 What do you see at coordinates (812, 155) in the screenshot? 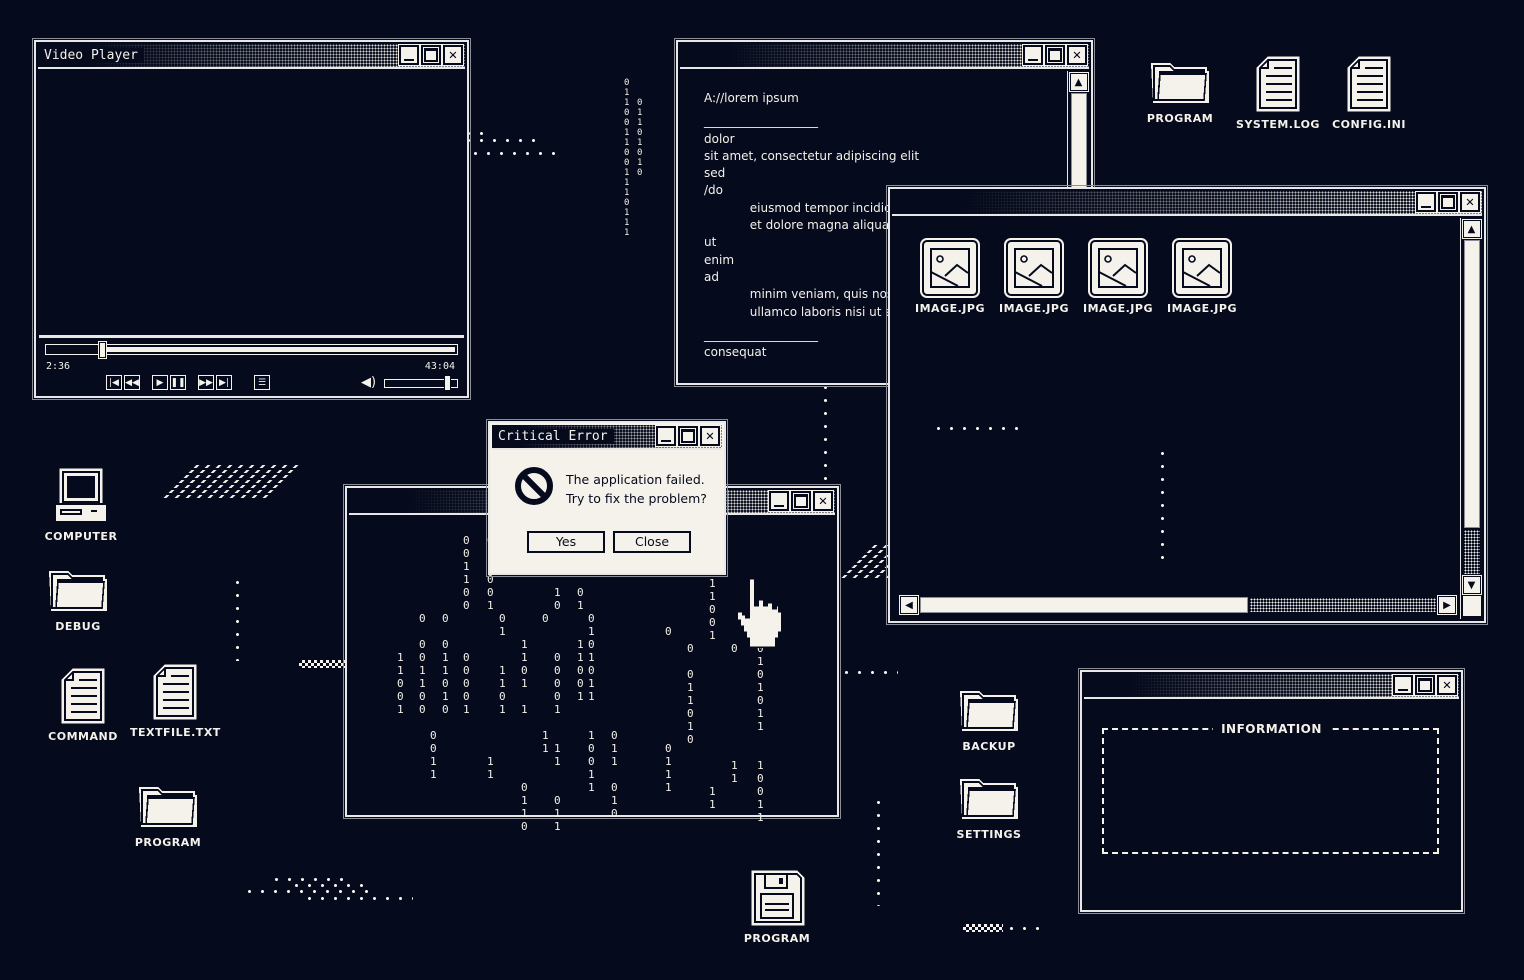
I see `text-line: sit amet, consectetur adipiscing elit` at bounding box center [812, 155].